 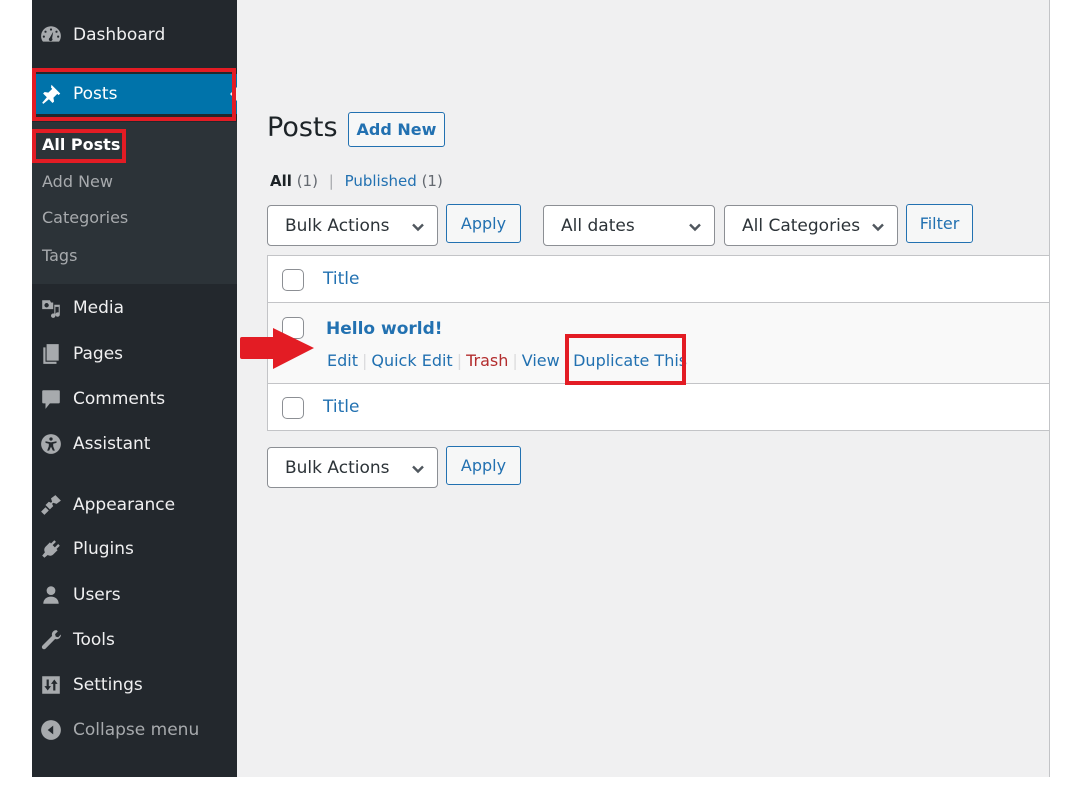 I want to click on sidebar-item-label: Dashboard, so click(x=119, y=35).